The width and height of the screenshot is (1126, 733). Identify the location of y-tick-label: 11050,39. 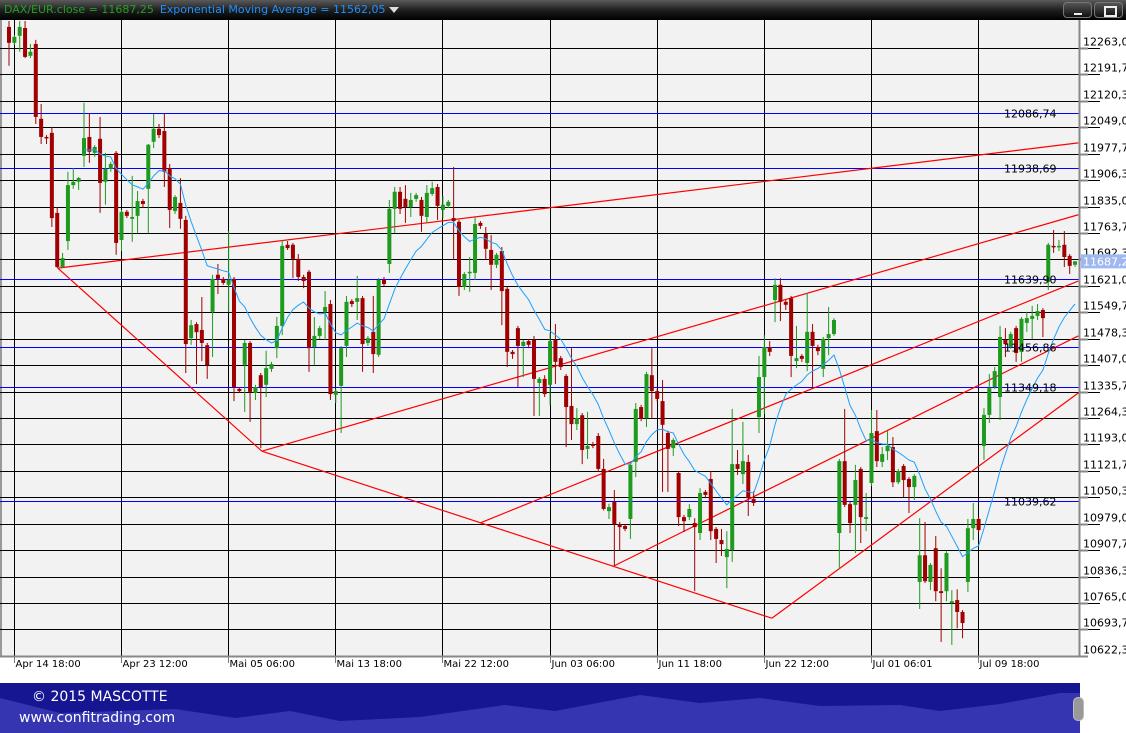
(1104, 491).